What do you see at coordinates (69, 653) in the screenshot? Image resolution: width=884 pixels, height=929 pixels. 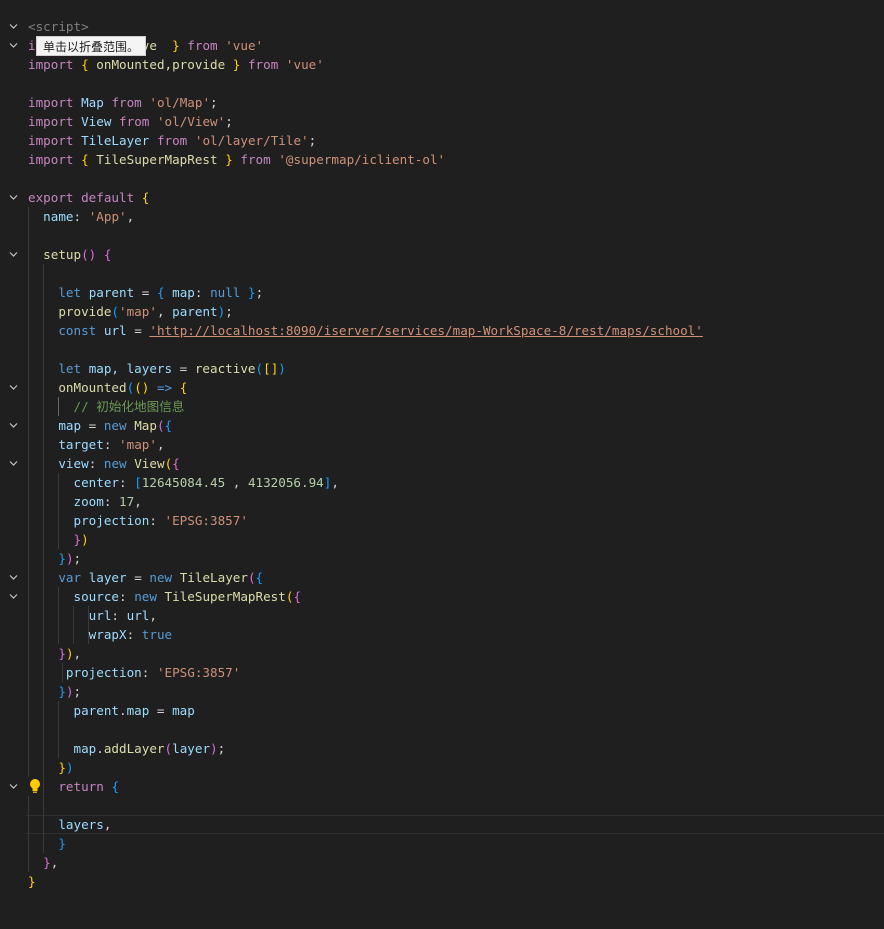 I see `paren: )` at bounding box center [69, 653].